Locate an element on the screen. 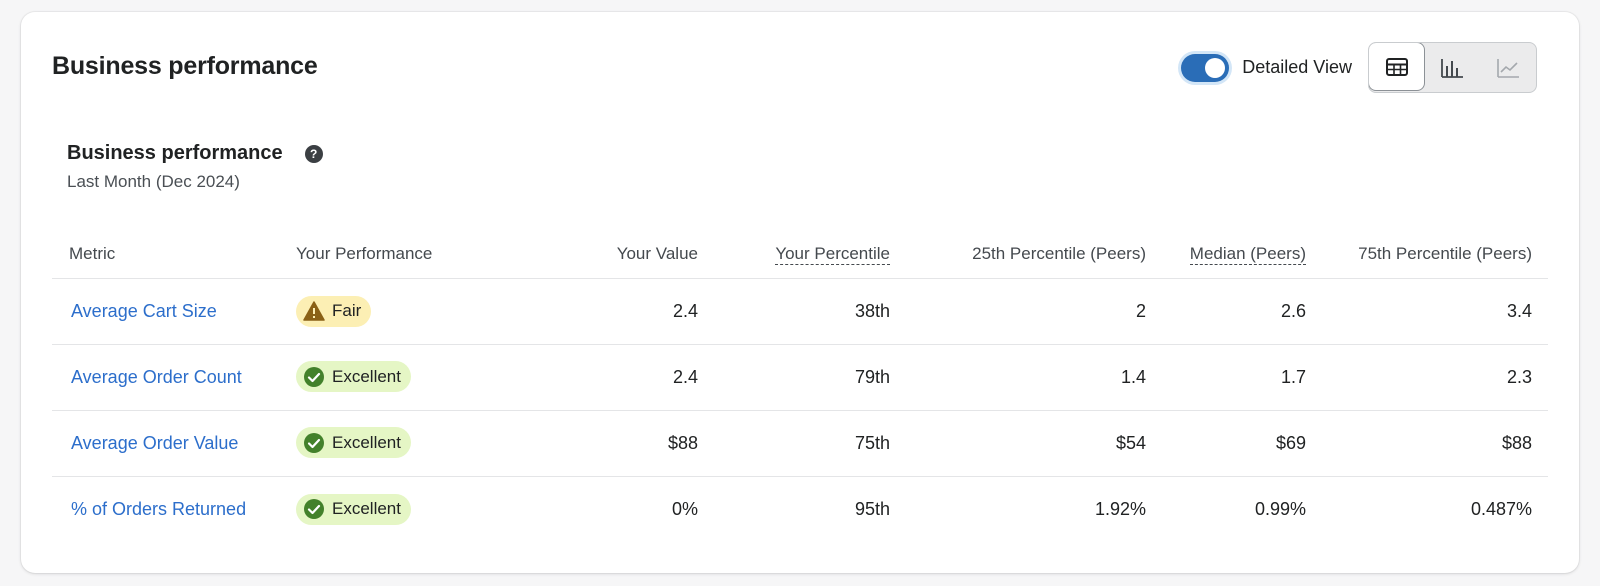 The image size is (1600, 586). toggle-track is located at coordinates (1205, 67).